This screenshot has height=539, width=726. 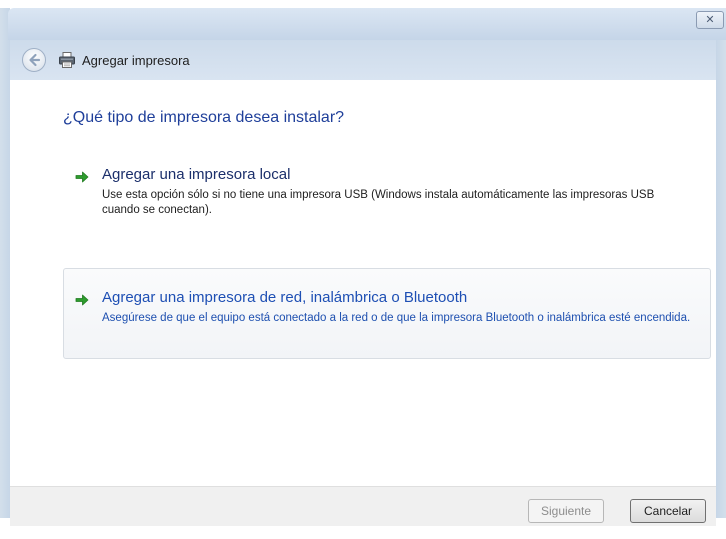 I want to click on back-arrow-icon, so click(x=35, y=60).